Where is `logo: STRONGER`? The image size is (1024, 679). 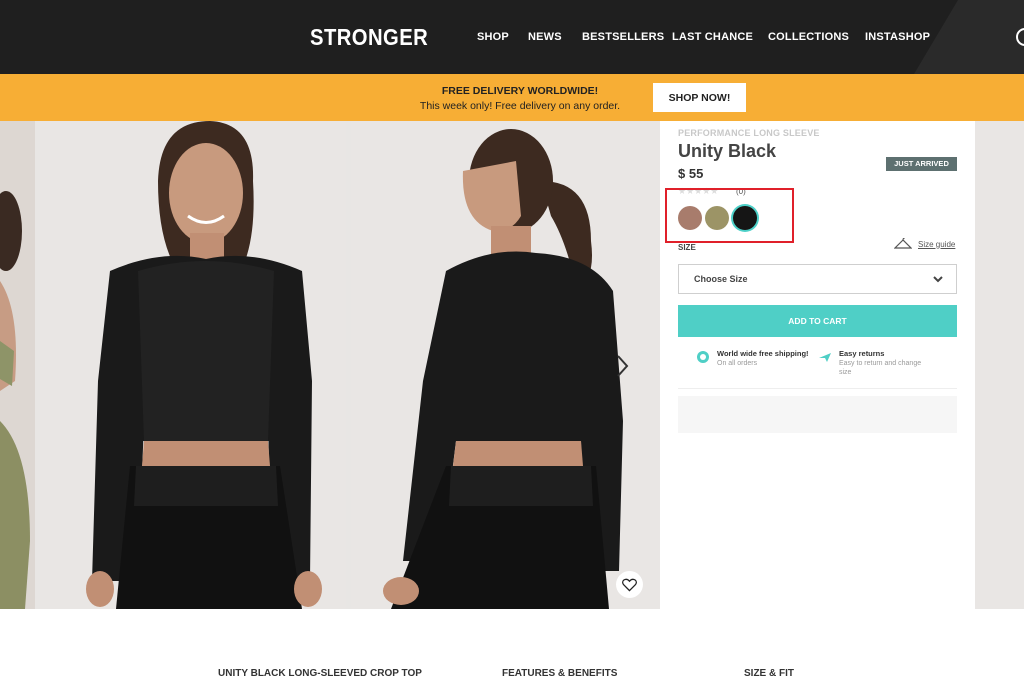 logo: STRONGER is located at coordinates (369, 37).